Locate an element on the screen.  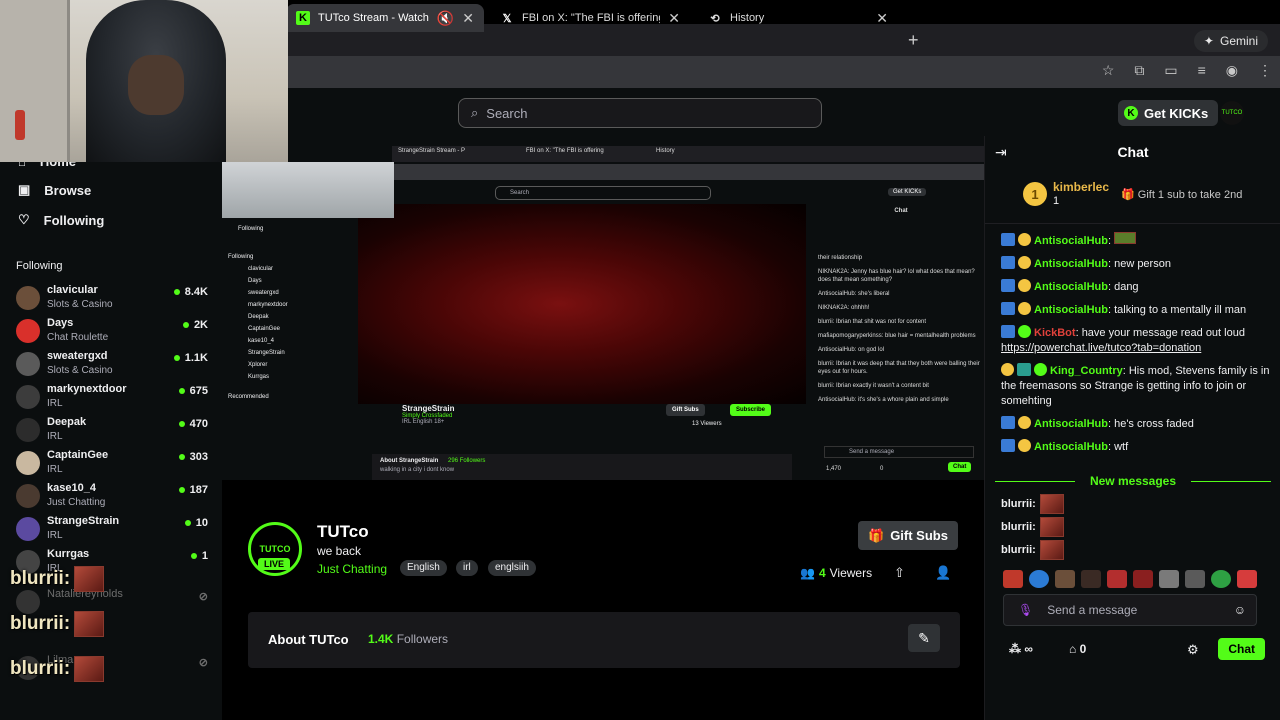
search-icon: ⌕ is located at coordinates (475, 112).